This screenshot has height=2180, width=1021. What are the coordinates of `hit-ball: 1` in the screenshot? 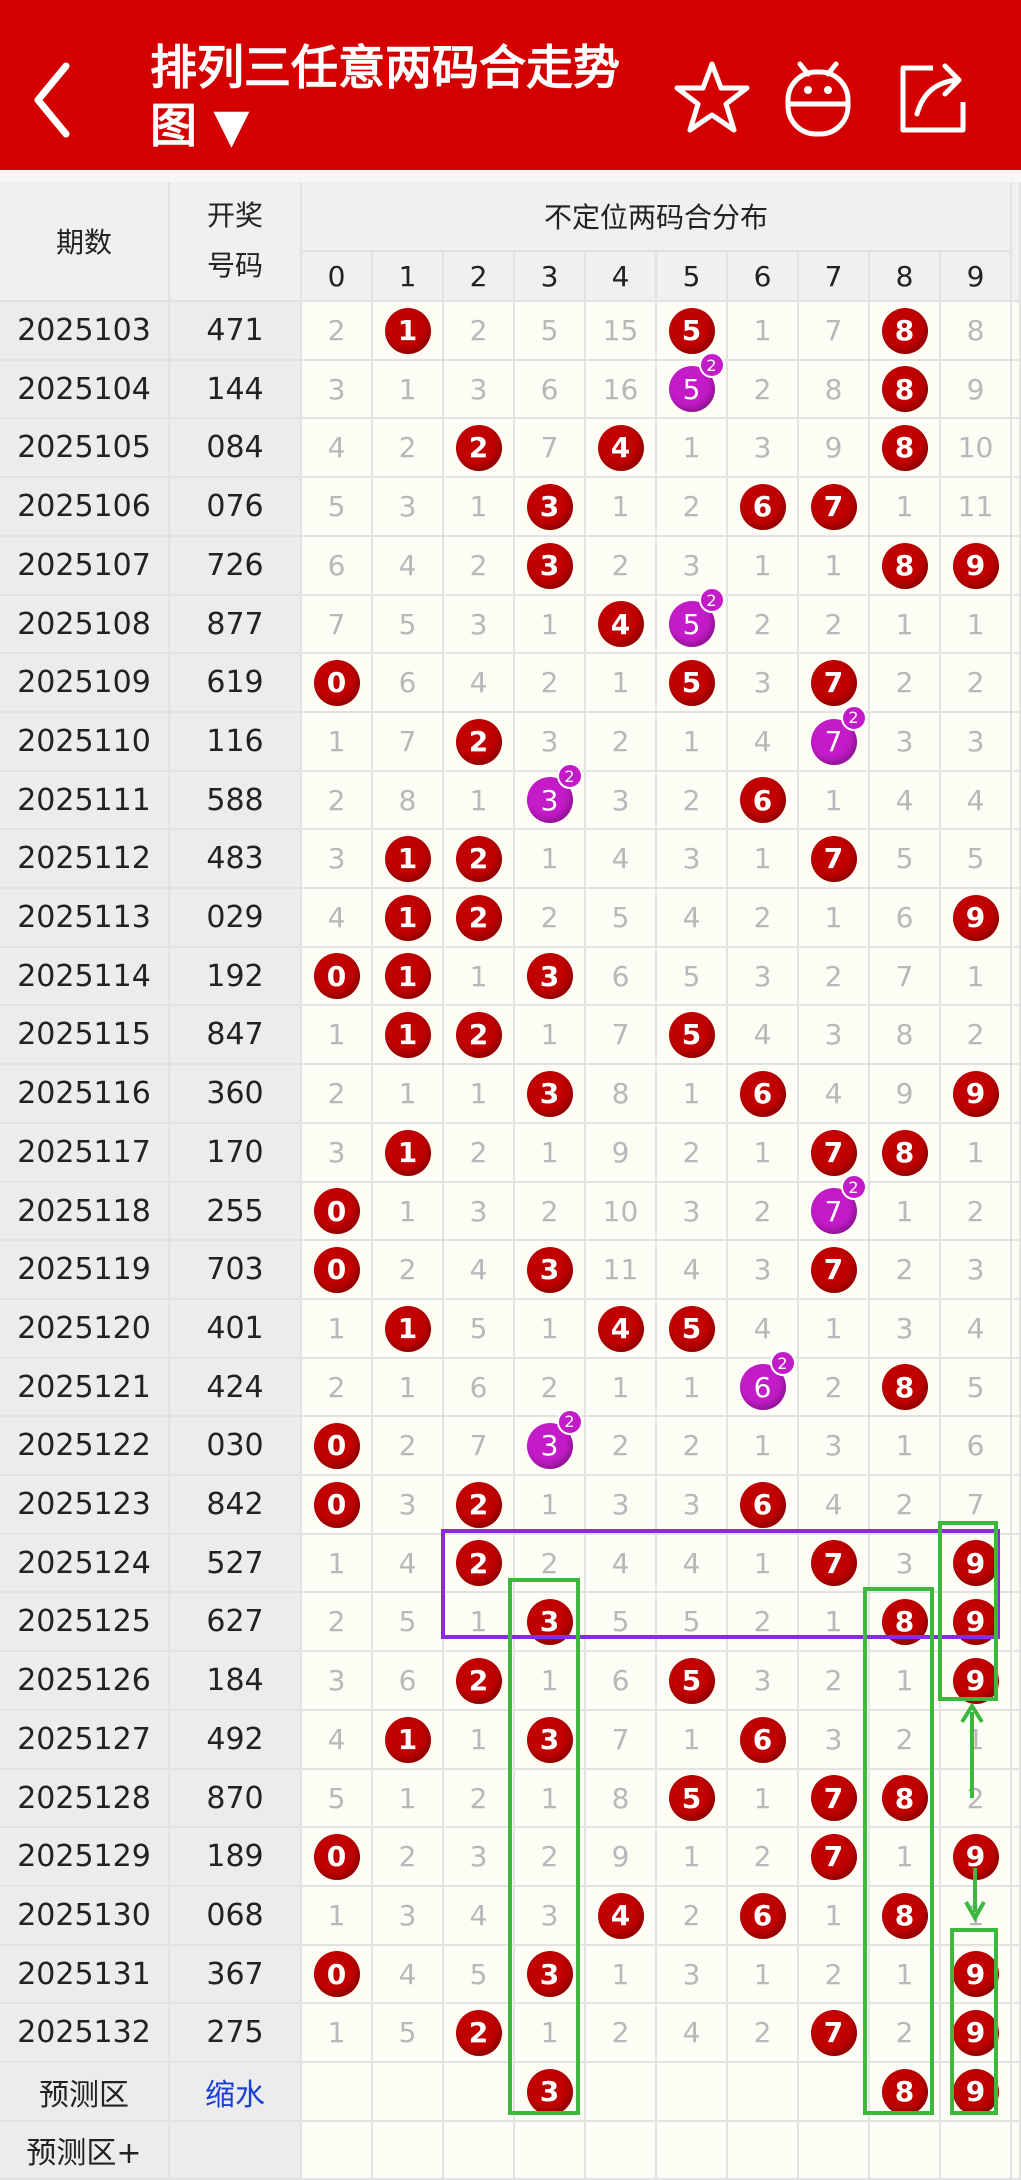 It's located at (407, 1152).